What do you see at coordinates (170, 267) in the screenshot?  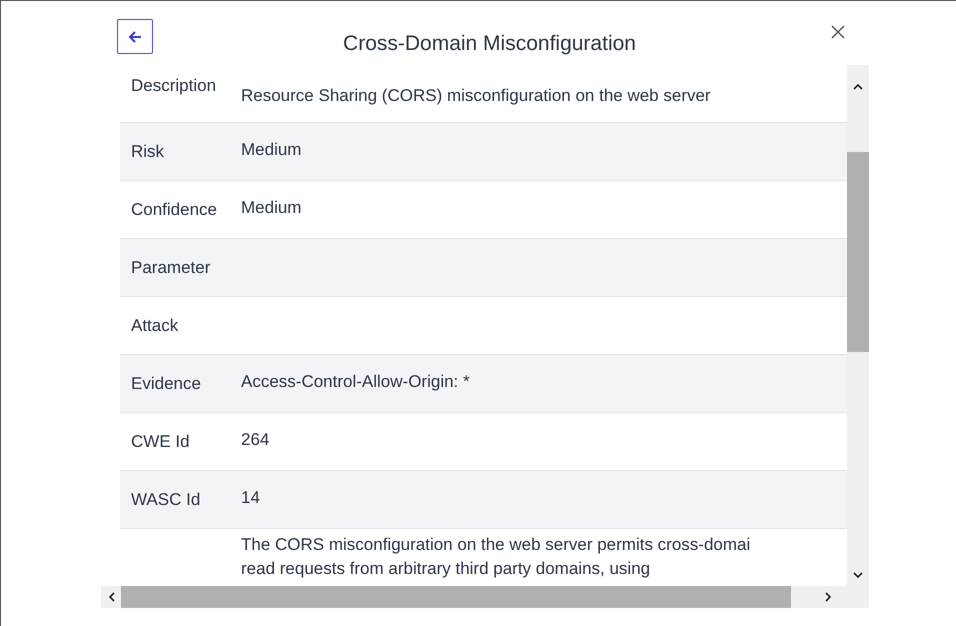 I see `field-label: Parameter` at bounding box center [170, 267].